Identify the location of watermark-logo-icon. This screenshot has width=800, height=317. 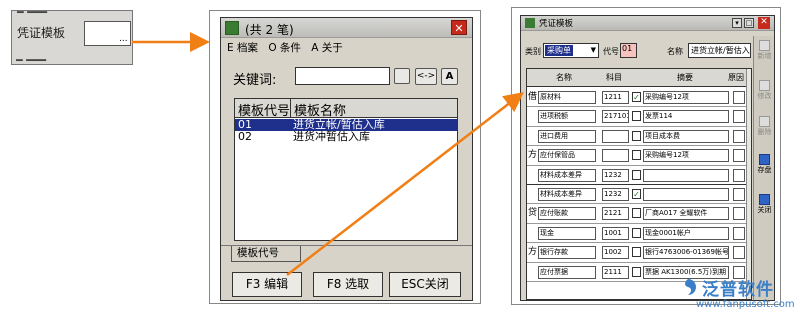
(690, 287).